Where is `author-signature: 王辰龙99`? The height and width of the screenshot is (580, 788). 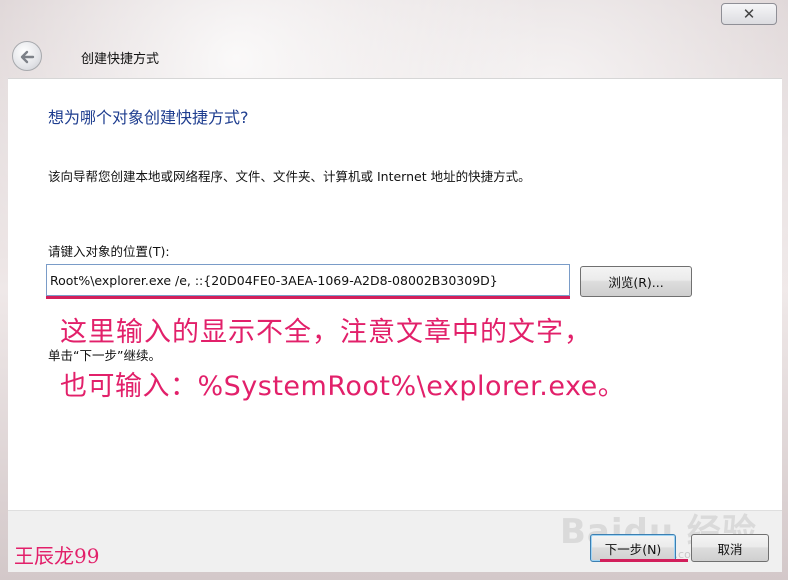
author-signature: 王辰龙99 is located at coordinates (57, 556).